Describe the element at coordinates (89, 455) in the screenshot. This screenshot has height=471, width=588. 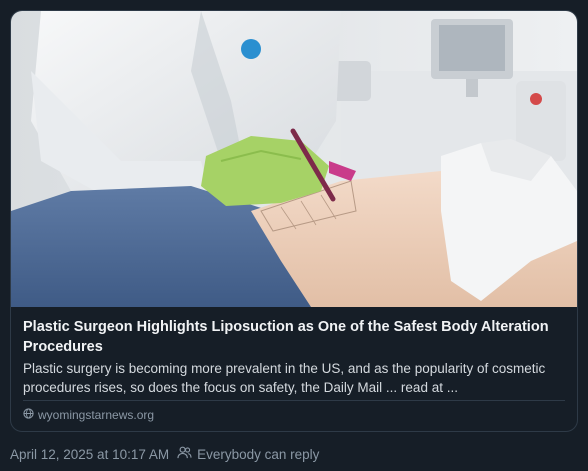
I see `post-timestamp: April 12, 2025 at 10:17 AM` at that location.